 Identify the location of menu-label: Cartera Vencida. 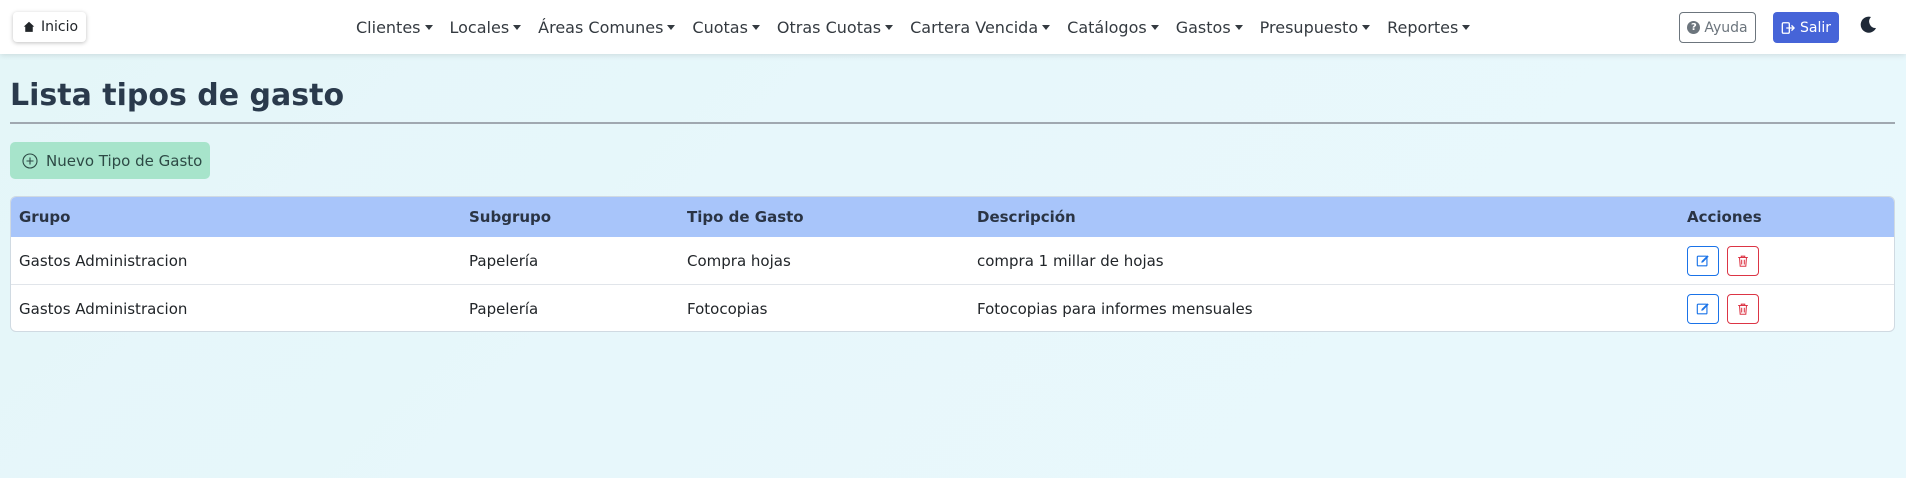
(974, 27).